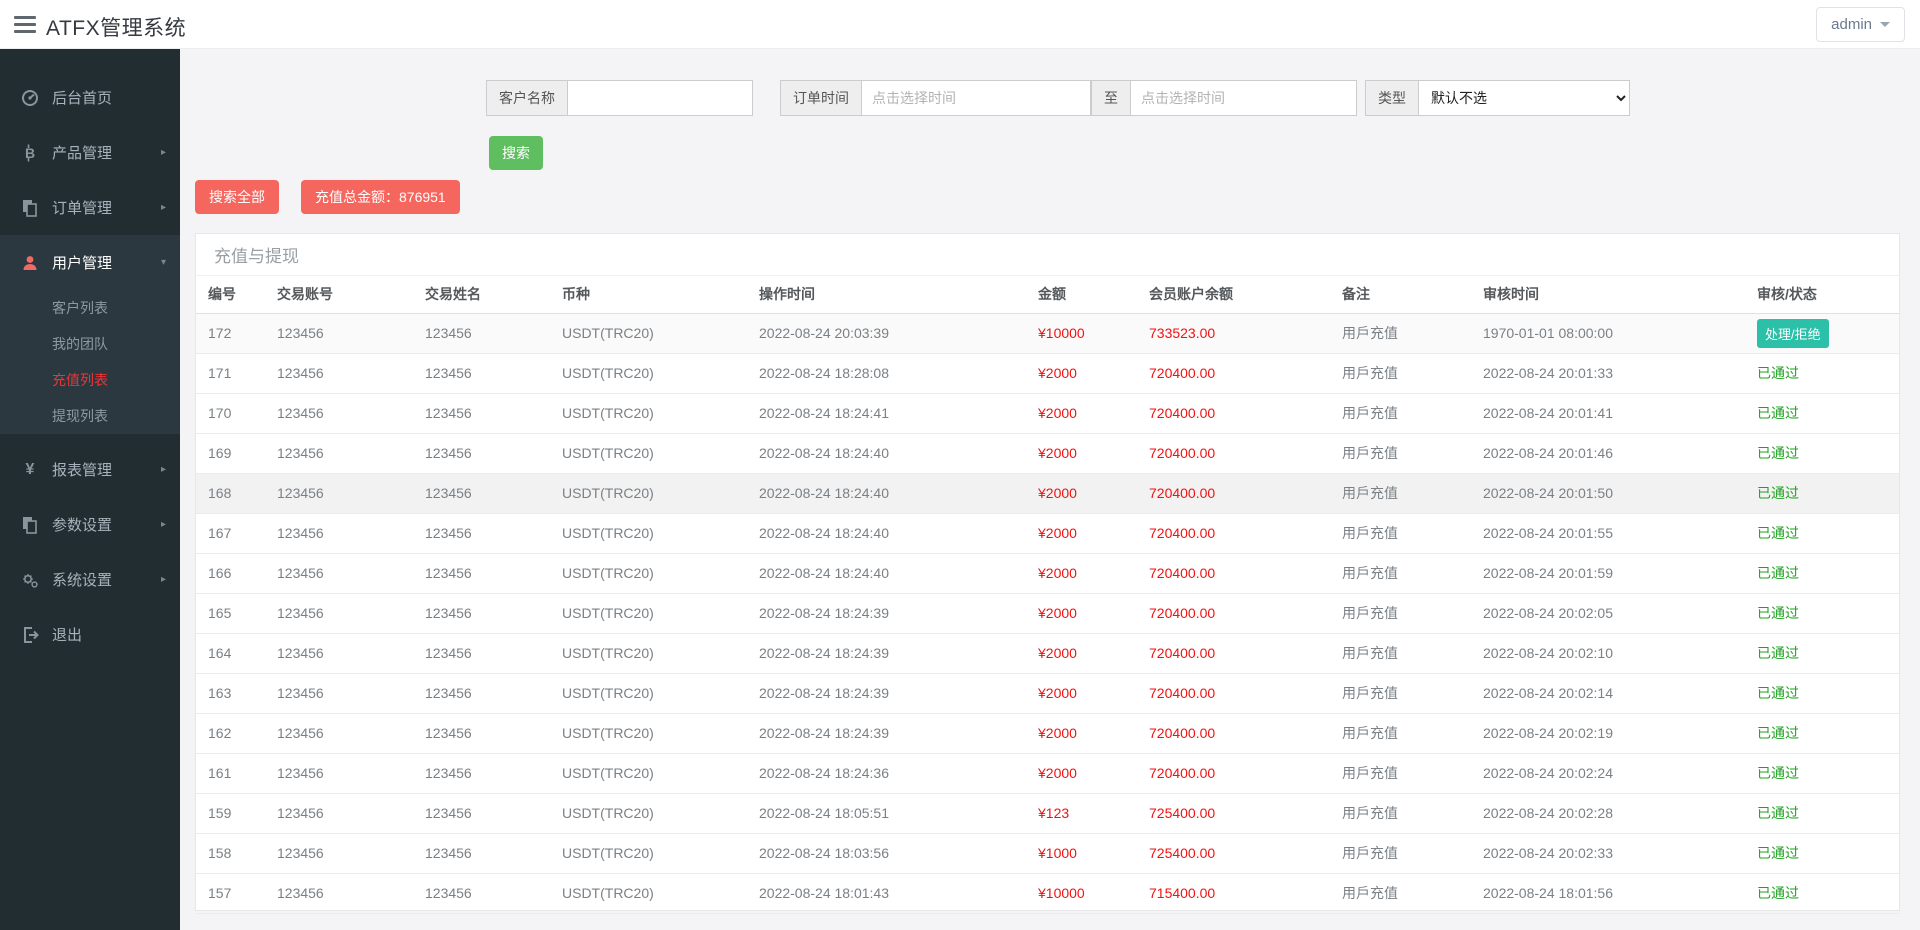  What do you see at coordinates (976, 98) in the screenshot?
I see `order-time-start-input` at bounding box center [976, 98].